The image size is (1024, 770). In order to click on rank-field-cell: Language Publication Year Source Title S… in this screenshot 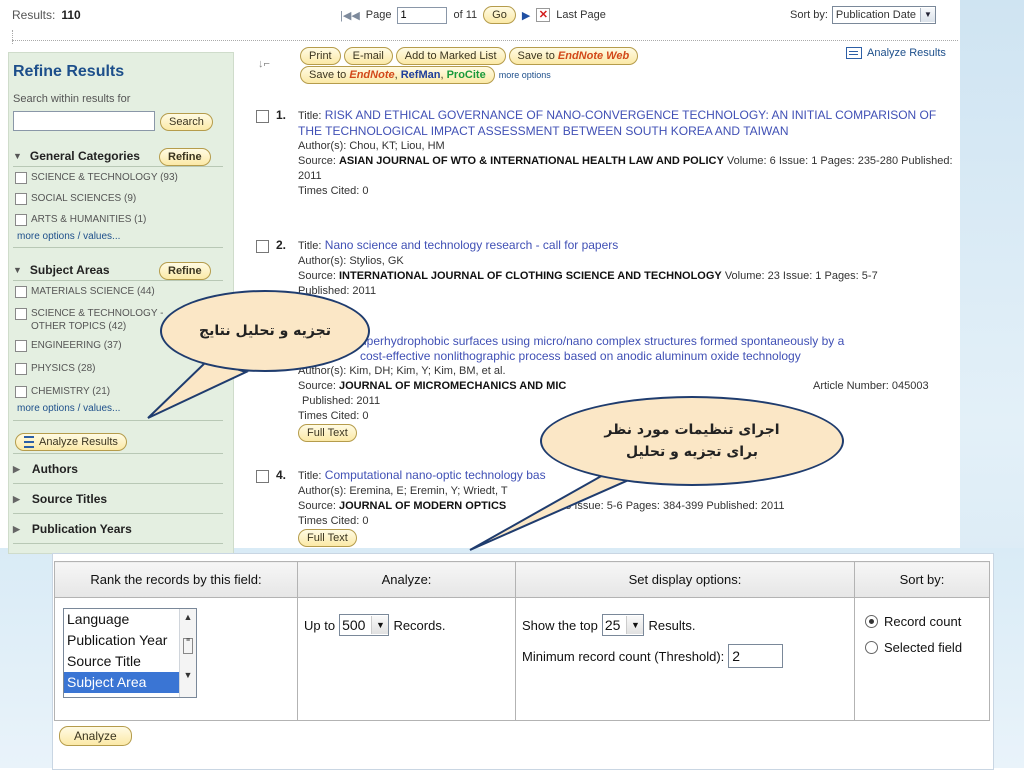, I will do `click(176, 659)`.